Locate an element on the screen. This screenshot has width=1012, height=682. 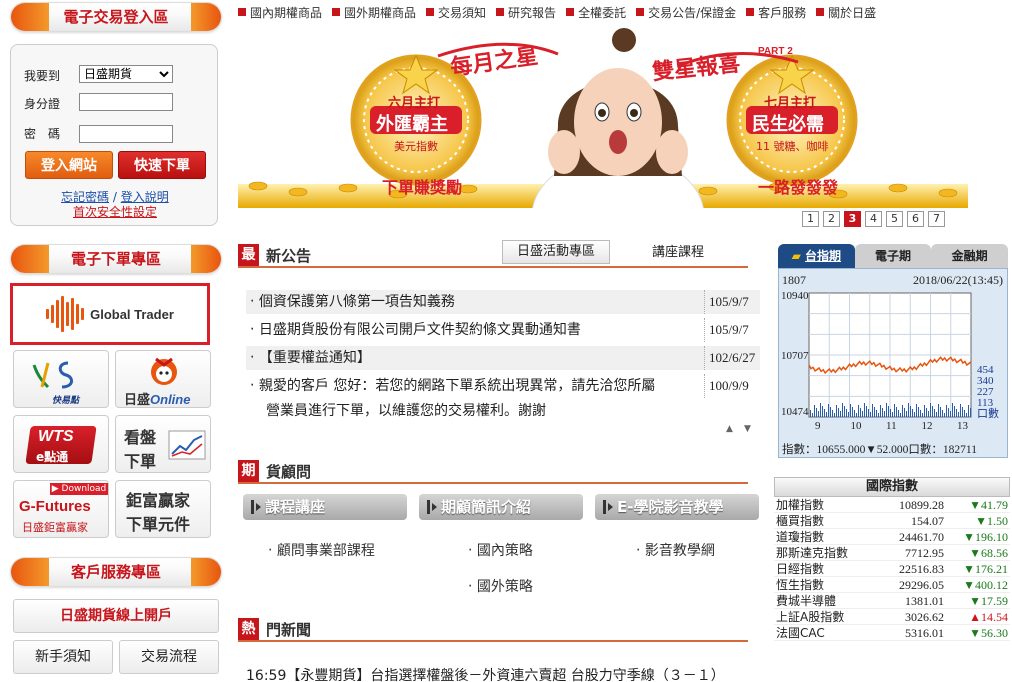
top-nav-item: 客戶服務 is located at coordinates (776, 12).